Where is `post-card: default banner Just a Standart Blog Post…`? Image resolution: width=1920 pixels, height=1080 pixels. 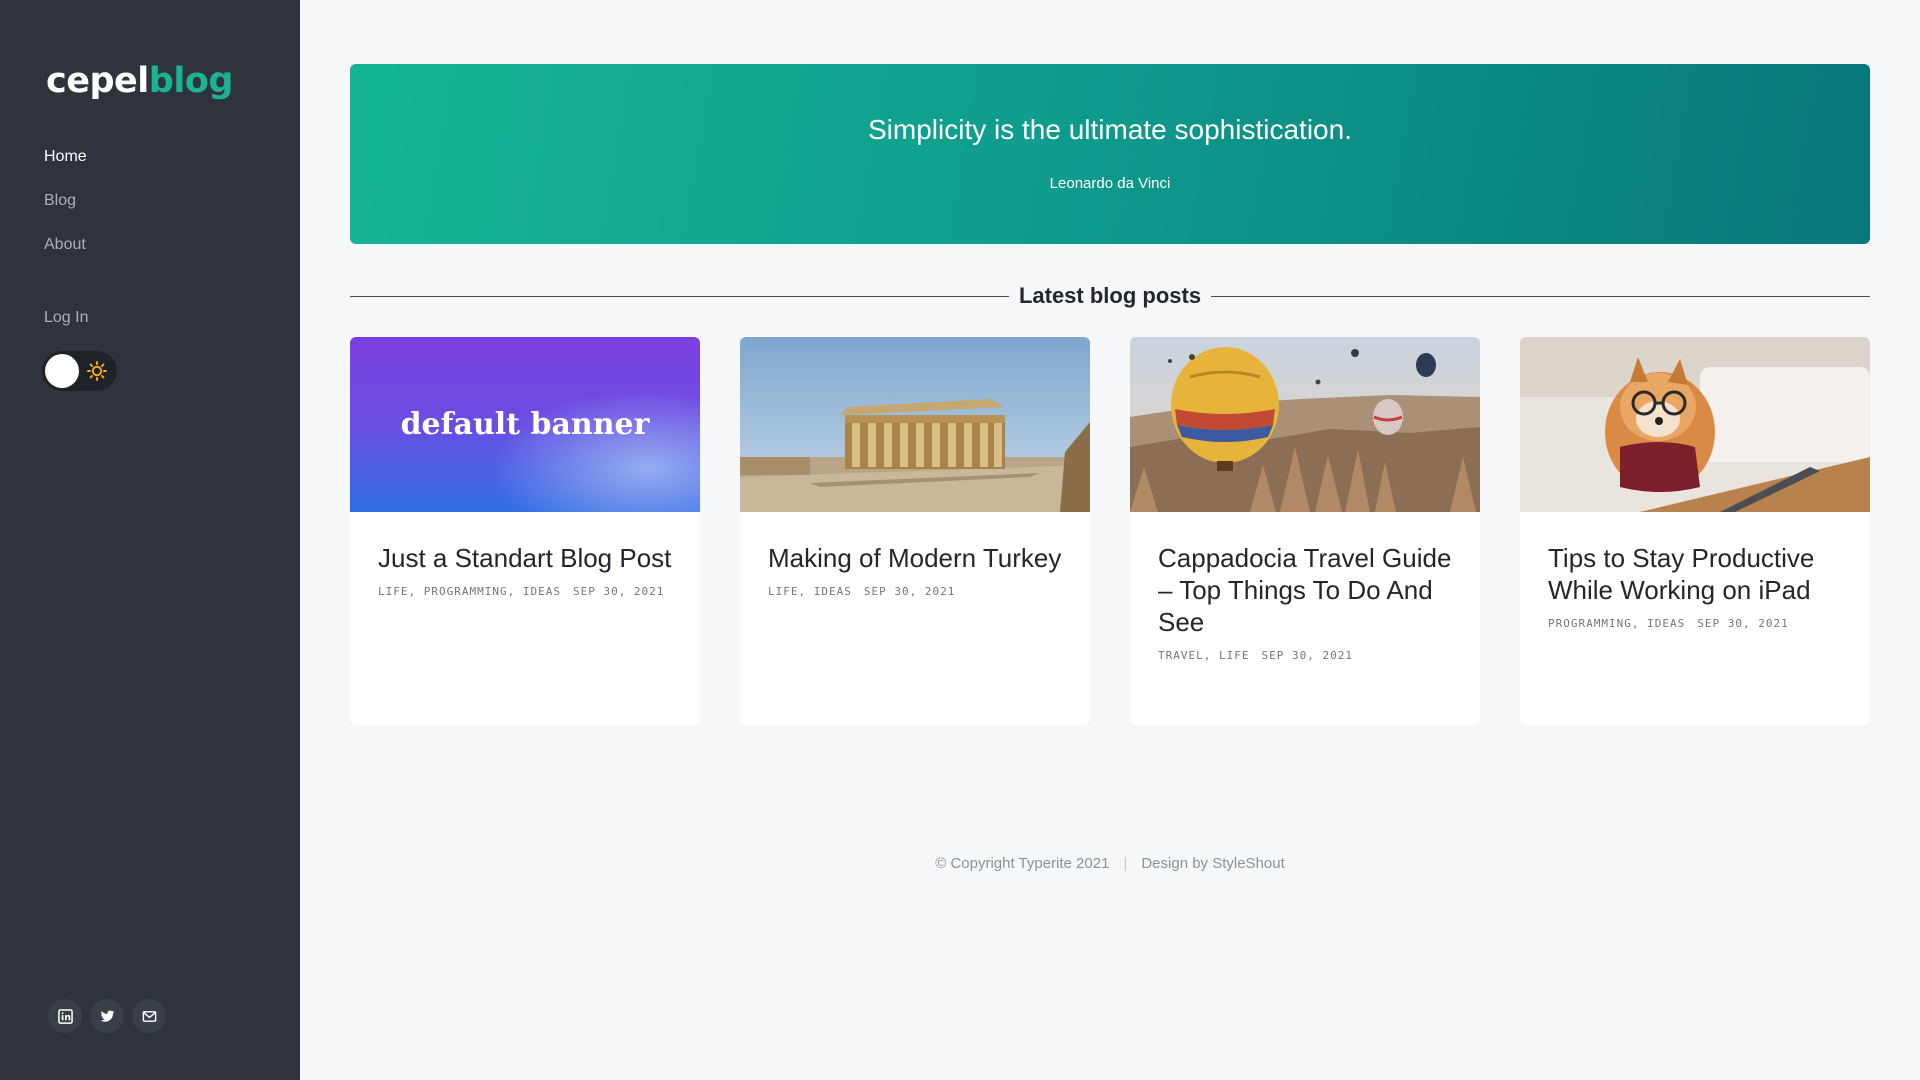 post-card: default banner Just a Standart Blog Post… is located at coordinates (525, 531).